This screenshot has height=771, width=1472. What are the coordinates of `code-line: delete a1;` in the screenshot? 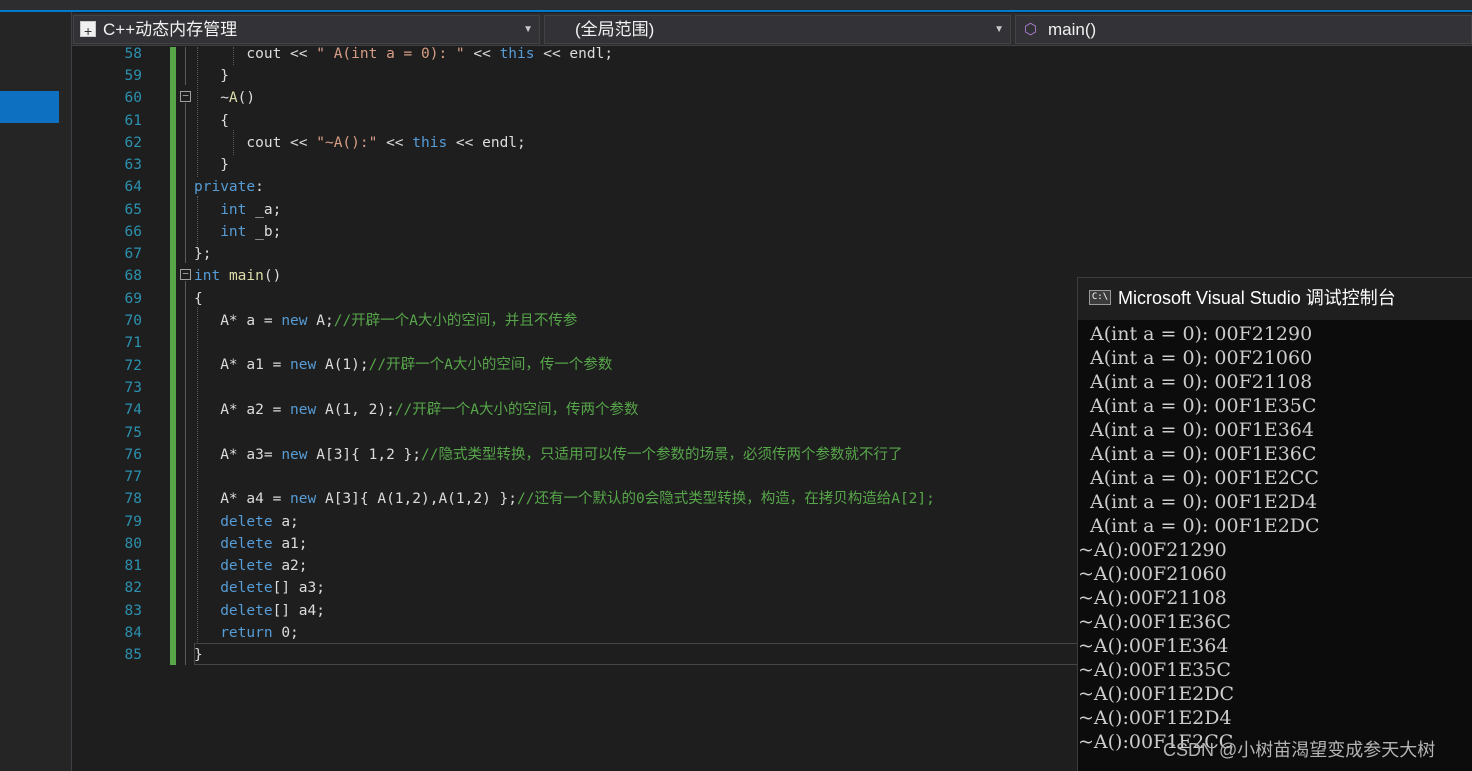 It's located at (264, 544).